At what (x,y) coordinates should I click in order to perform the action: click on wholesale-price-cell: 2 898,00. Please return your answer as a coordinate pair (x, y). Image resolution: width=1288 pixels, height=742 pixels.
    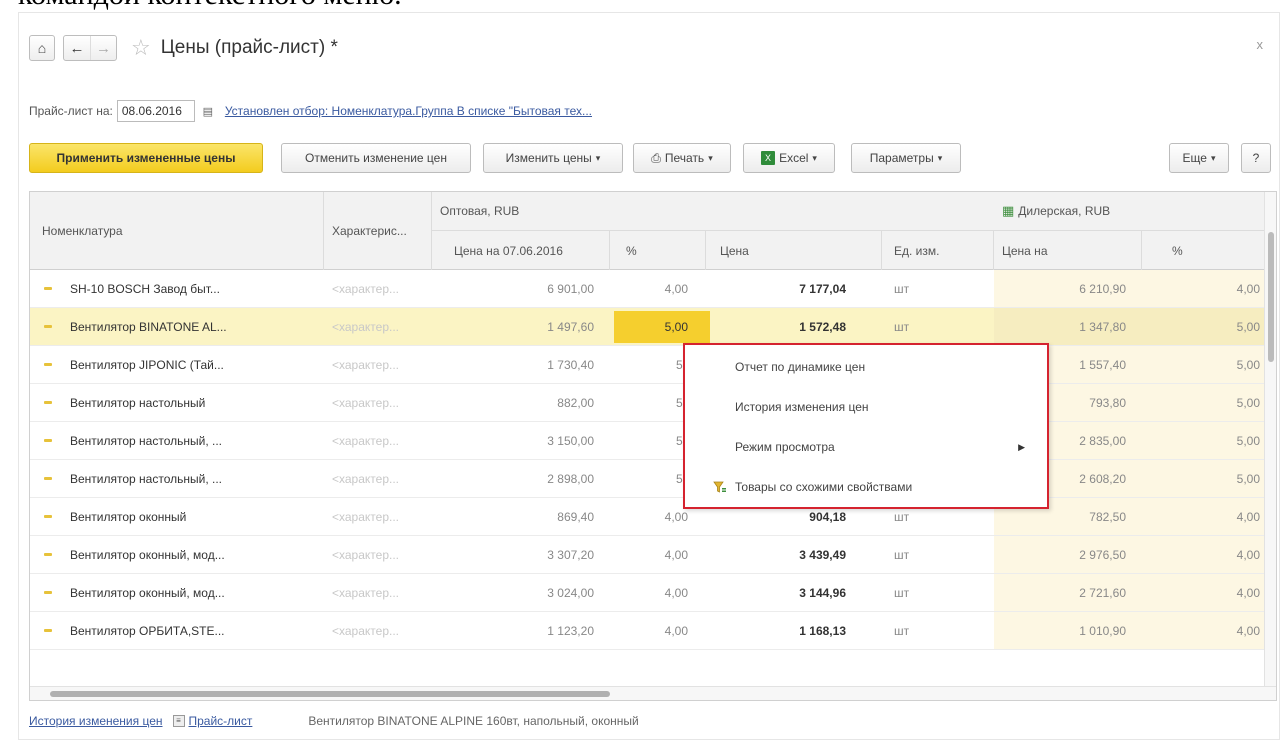
    Looking at the image, I should click on (570, 478).